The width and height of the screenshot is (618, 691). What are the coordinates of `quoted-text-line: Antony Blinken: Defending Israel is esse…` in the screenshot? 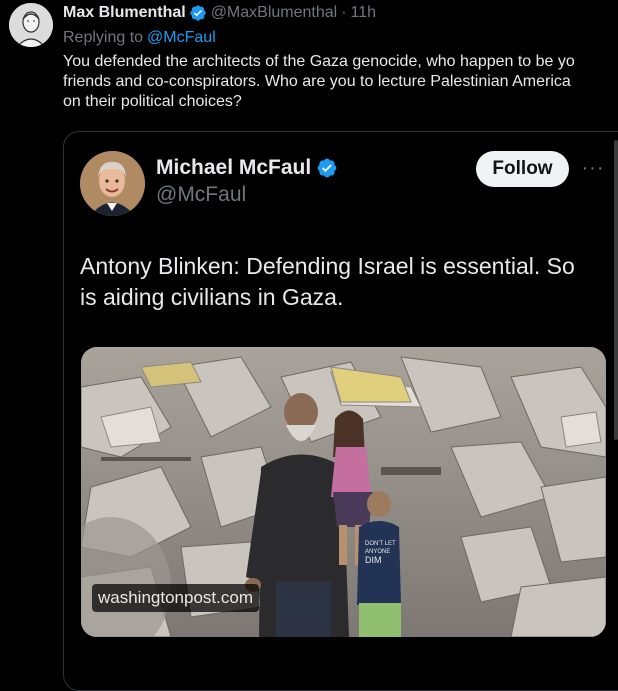 It's located at (327, 266).